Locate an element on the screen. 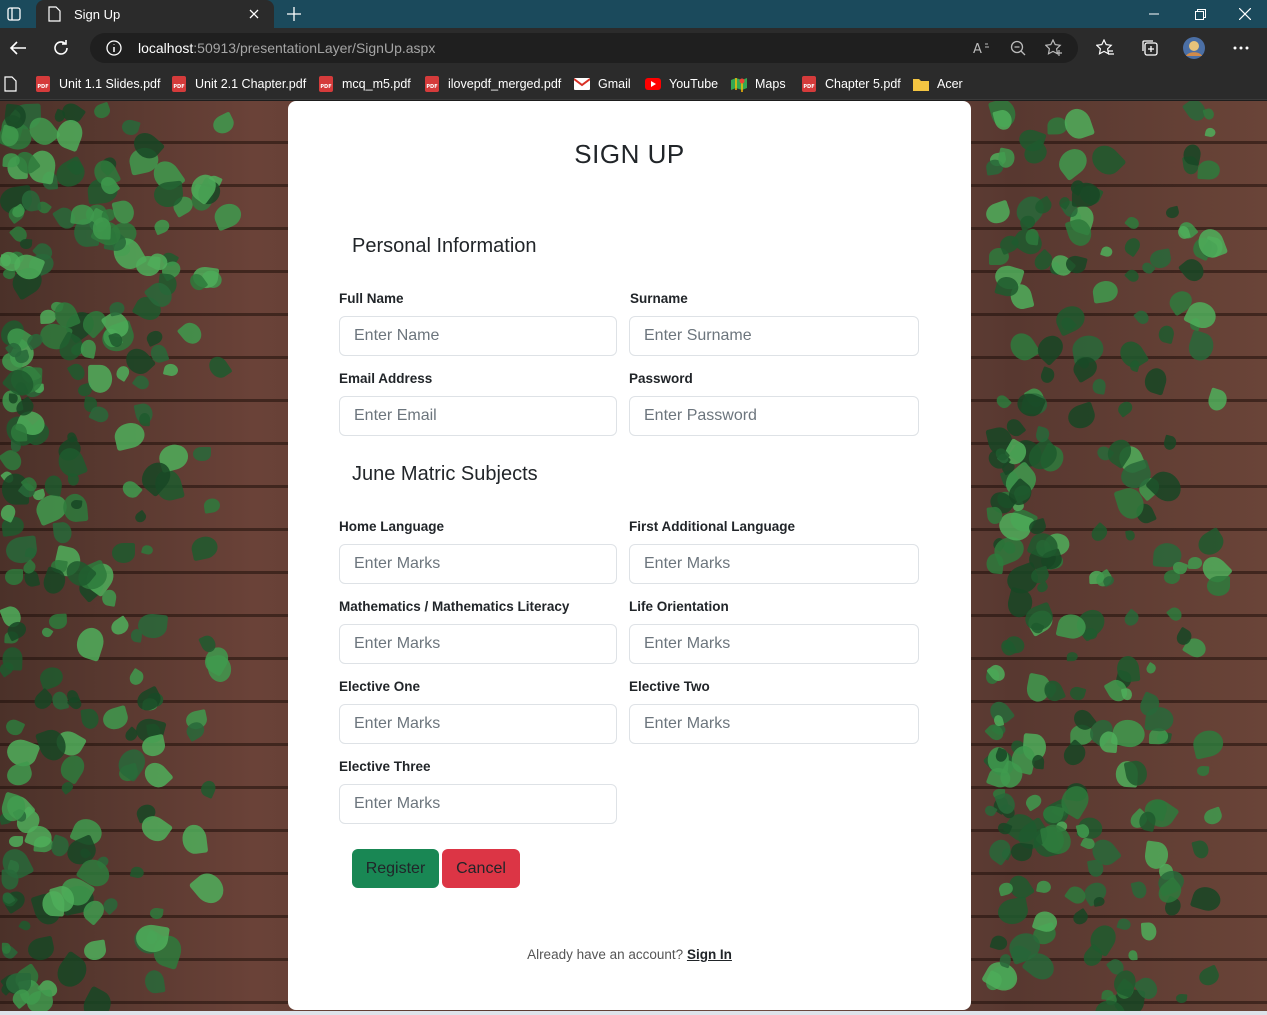  add-favorite-icon is located at coordinates (1054, 48).